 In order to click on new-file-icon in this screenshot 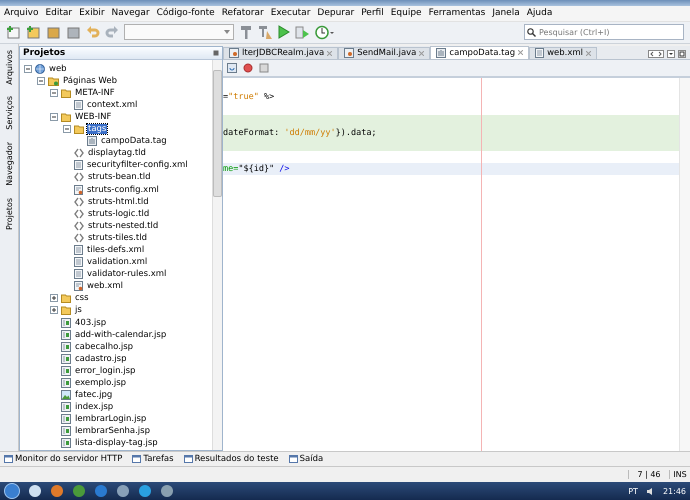, I will do `click(13, 32)`.